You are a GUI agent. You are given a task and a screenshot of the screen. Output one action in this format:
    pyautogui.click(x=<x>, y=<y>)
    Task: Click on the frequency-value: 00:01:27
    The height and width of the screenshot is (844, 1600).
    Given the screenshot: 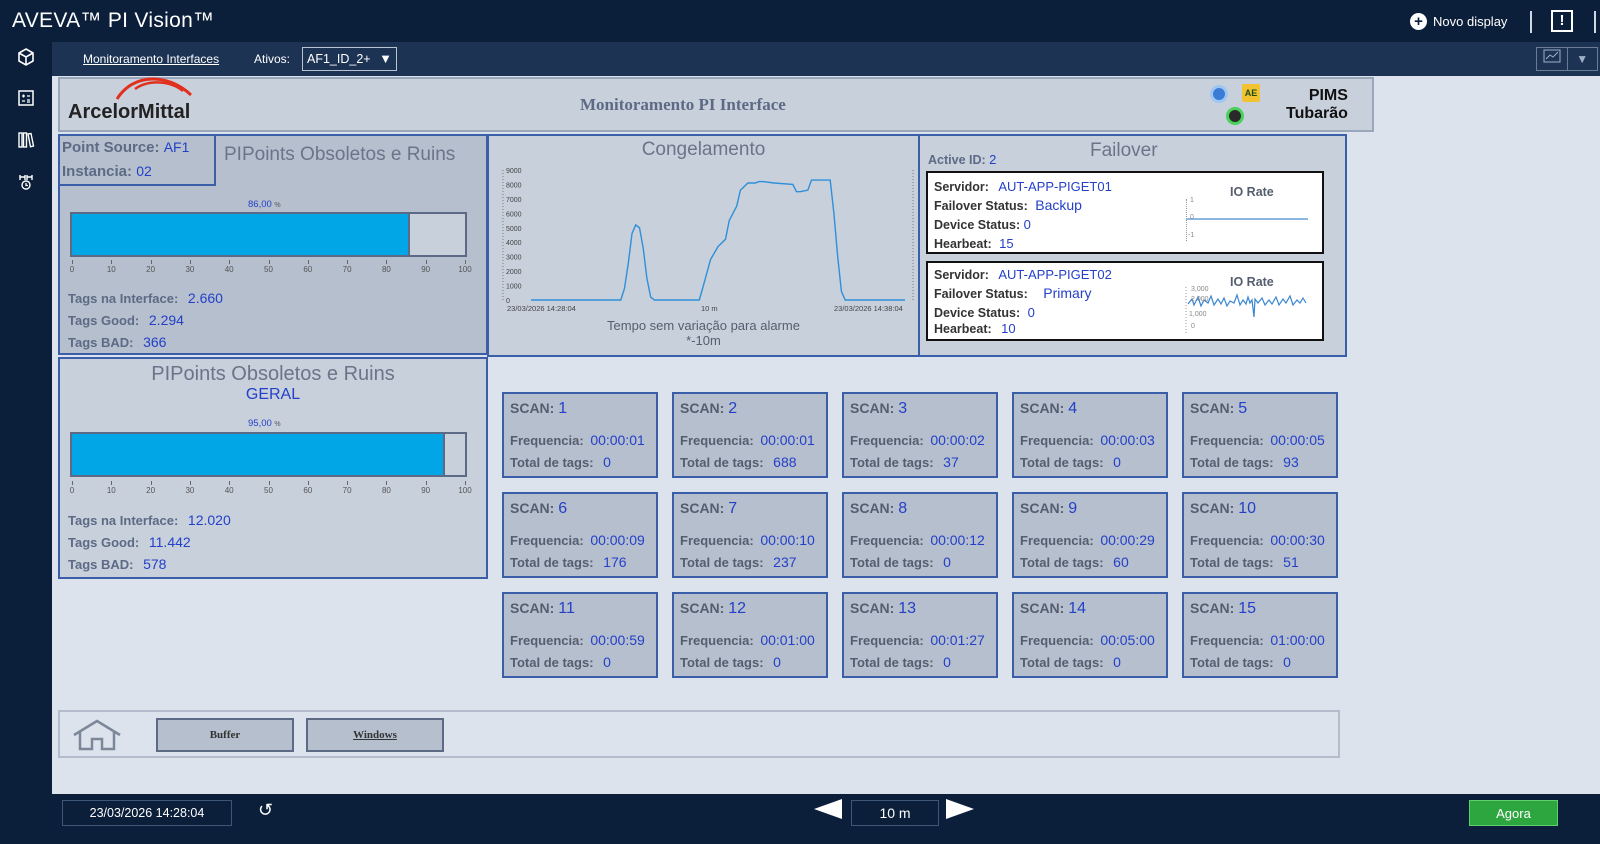 What is the action you would take?
    pyautogui.click(x=957, y=640)
    